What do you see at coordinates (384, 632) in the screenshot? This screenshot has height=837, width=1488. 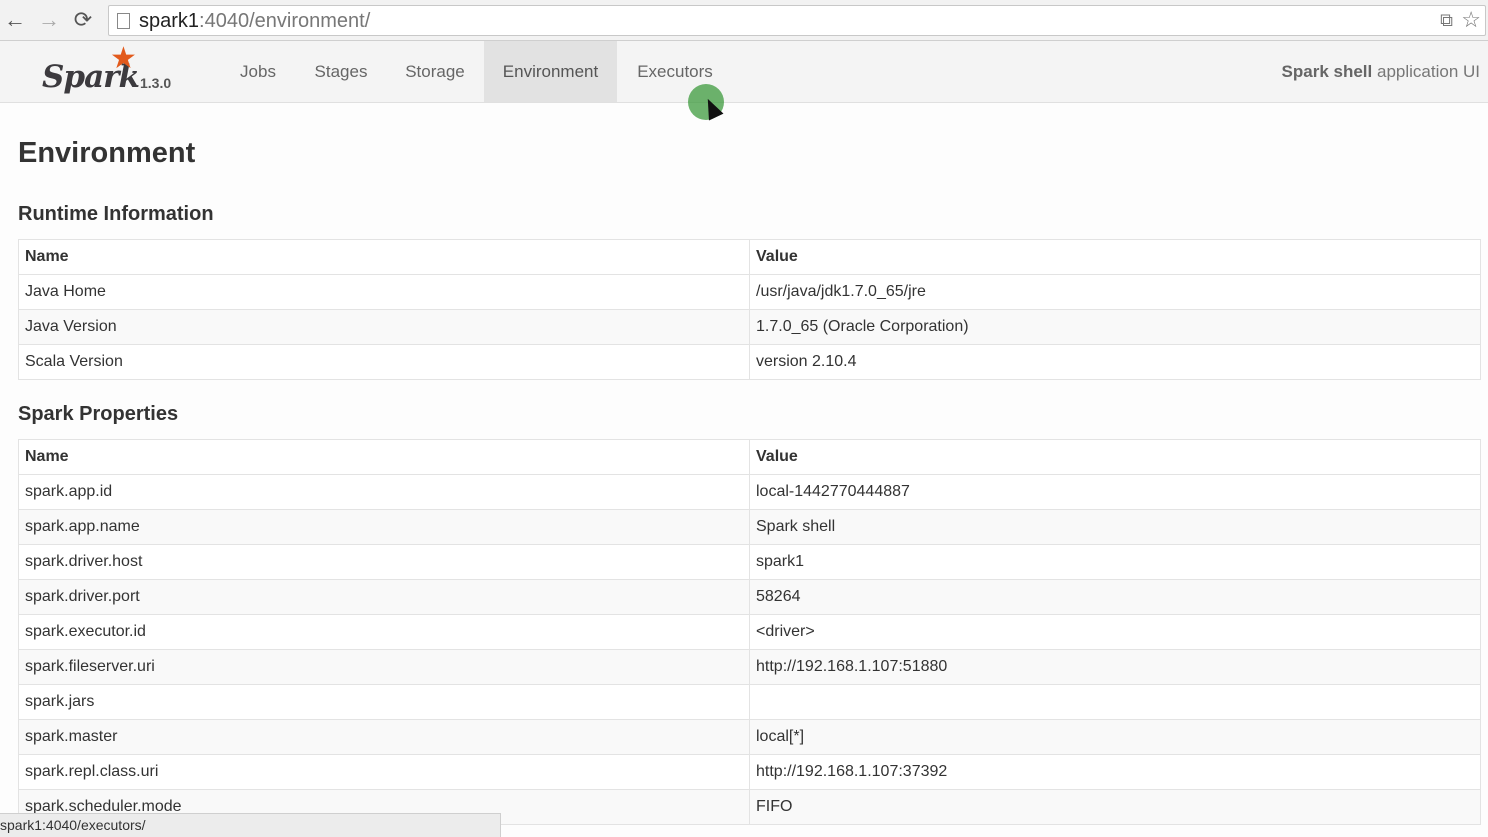 I see `property-name: spark.executor.id` at bounding box center [384, 632].